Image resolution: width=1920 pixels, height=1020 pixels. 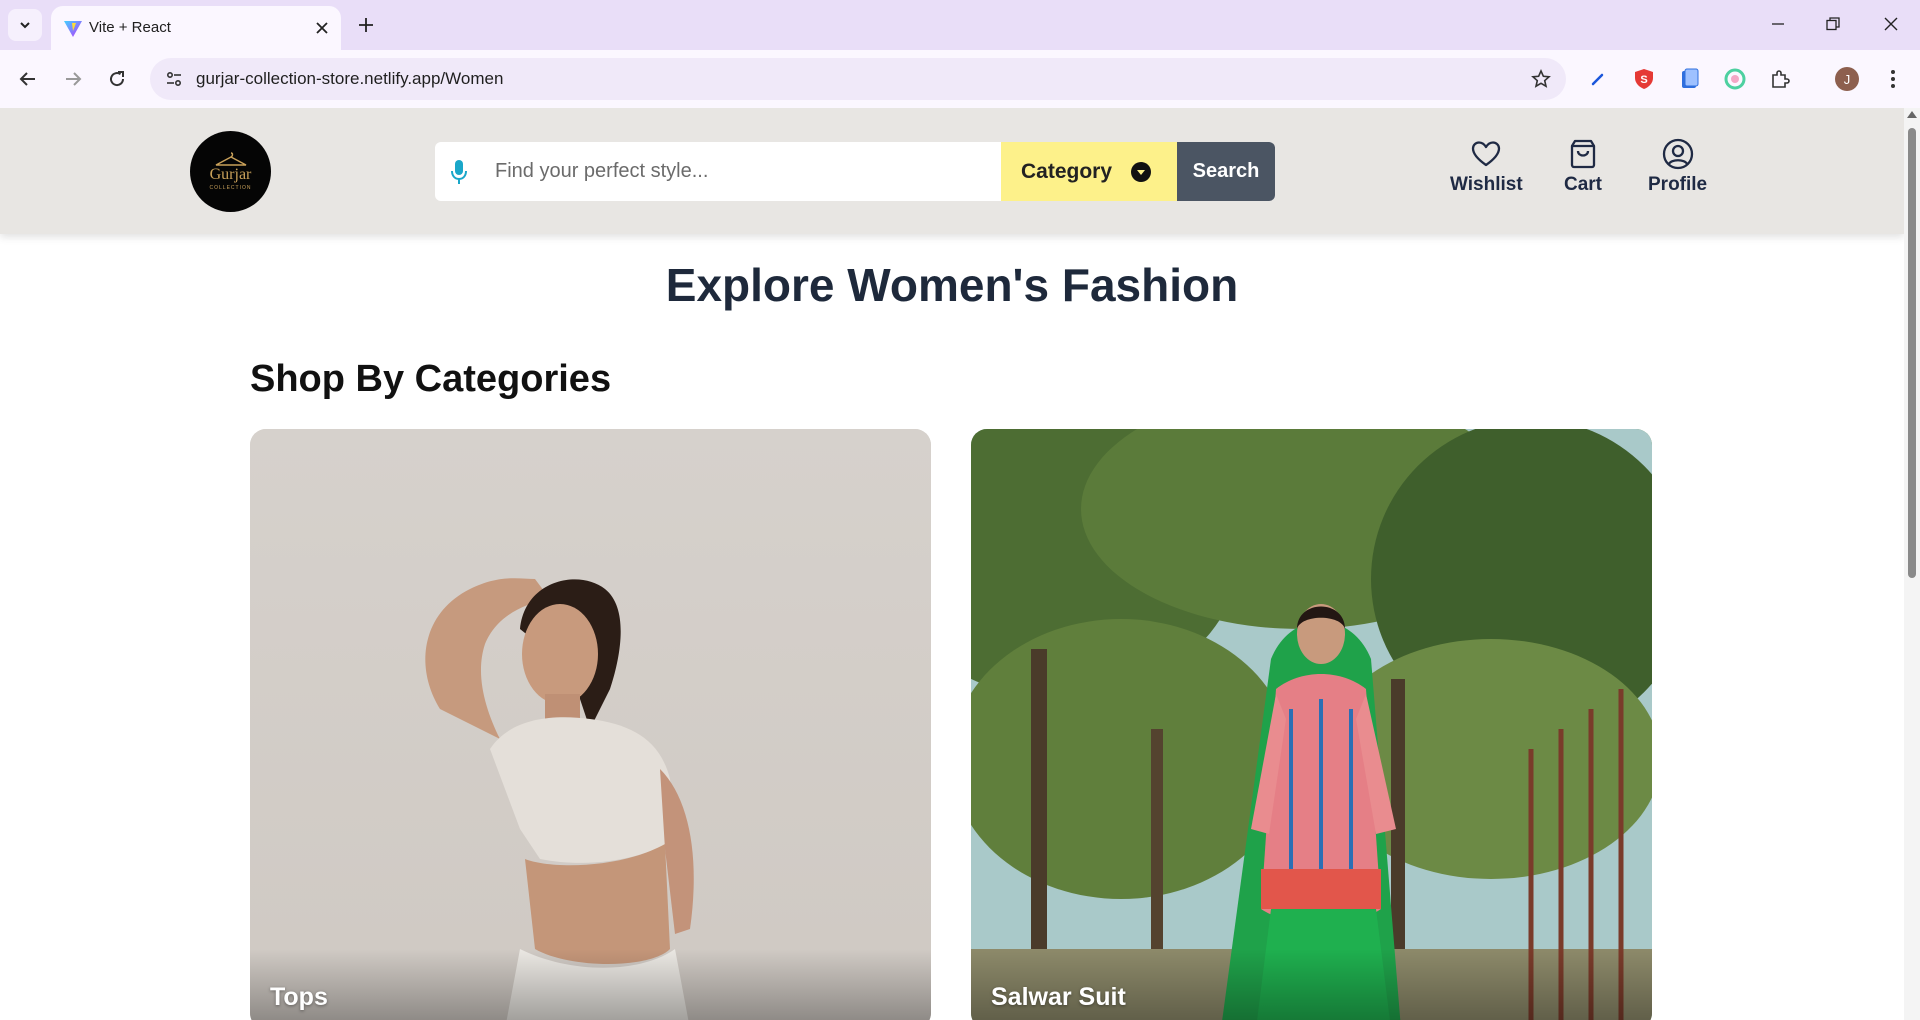 What do you see at coordinates (322, 28) in the screenshot?
I see `close-tab-icon` at bounding box center [322, 28].